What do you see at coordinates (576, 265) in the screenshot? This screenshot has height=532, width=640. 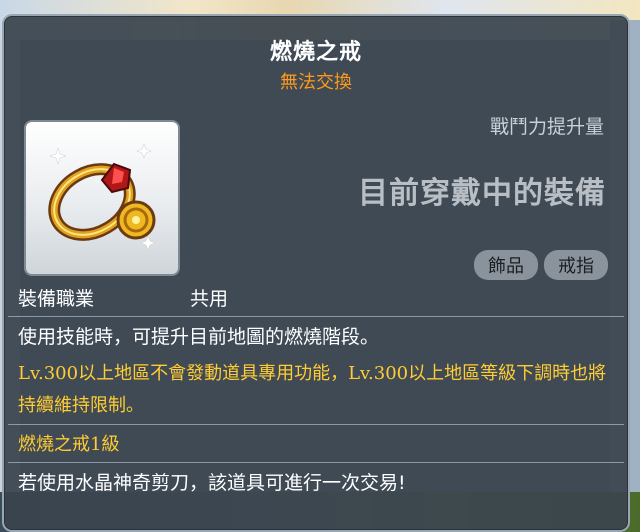 I see `tag-ring: 戒指` at bounding box center [576, 265].